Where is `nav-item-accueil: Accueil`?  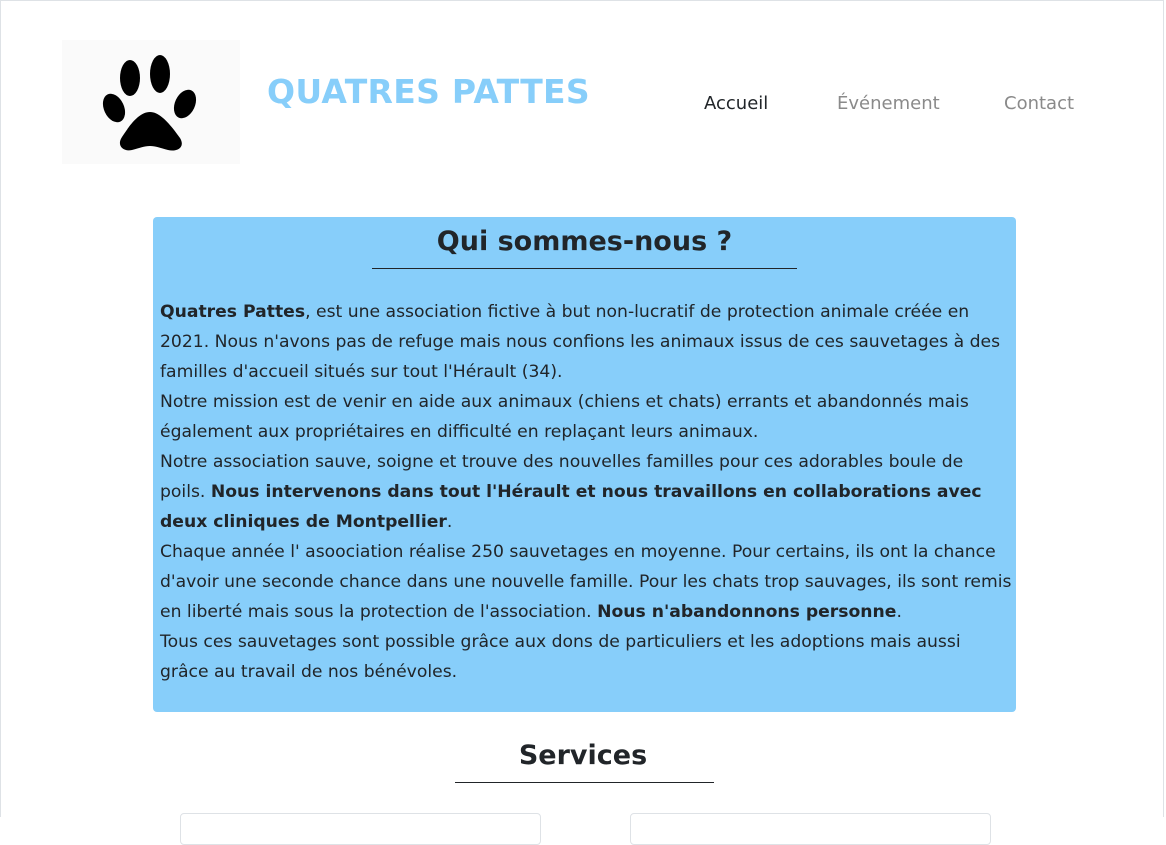
nav-item-accueil: Accueil is located at coordinates (736, 104).